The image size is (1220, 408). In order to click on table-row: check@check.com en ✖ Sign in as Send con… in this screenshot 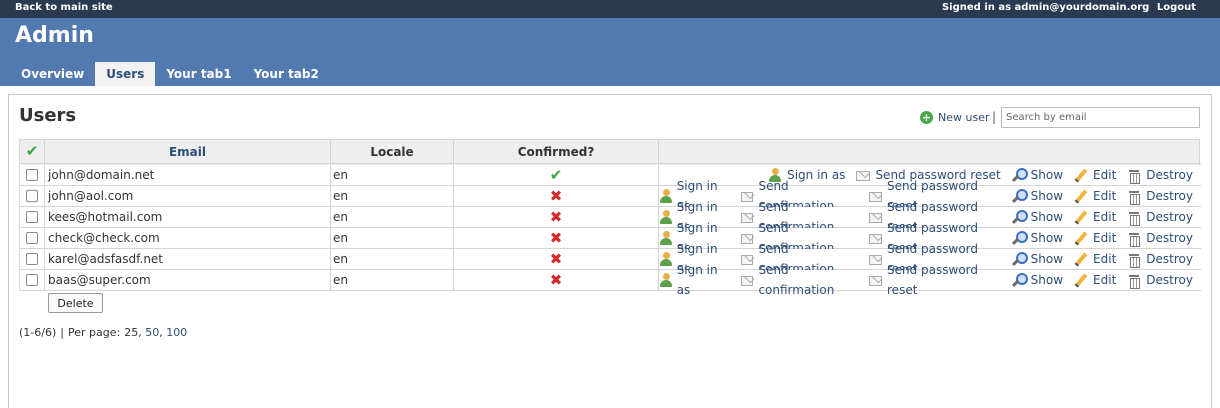, I will do `click(610, 238)`.